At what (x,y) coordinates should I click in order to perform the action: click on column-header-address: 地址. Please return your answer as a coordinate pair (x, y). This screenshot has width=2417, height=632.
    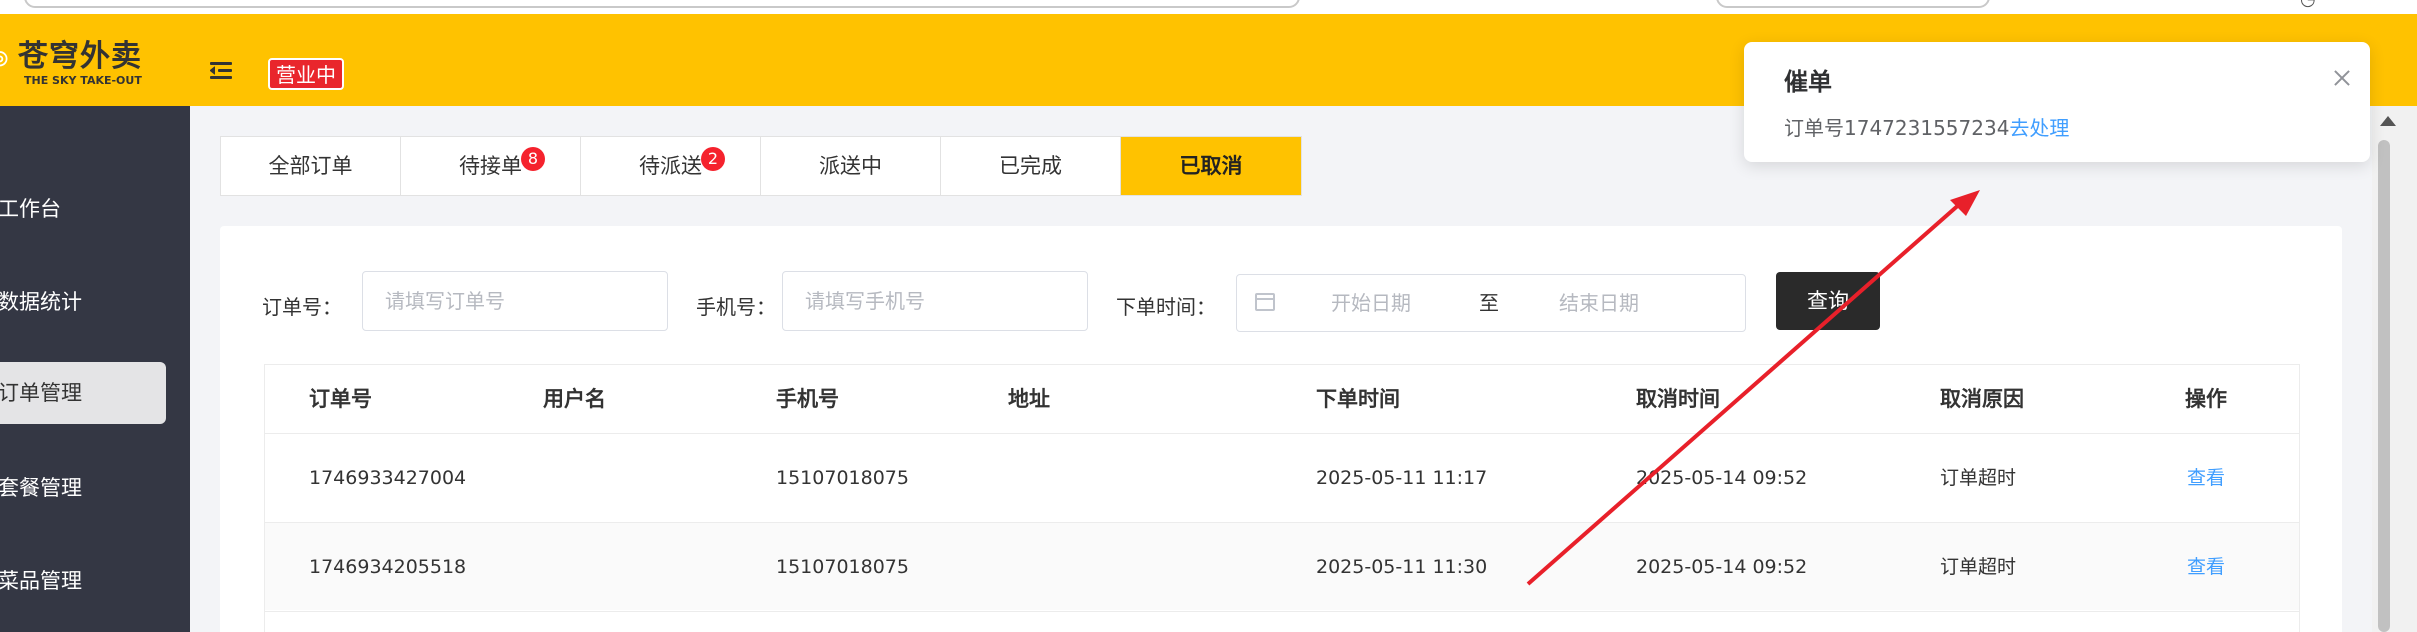
    Looking at the image, I should click on (1029, 399).